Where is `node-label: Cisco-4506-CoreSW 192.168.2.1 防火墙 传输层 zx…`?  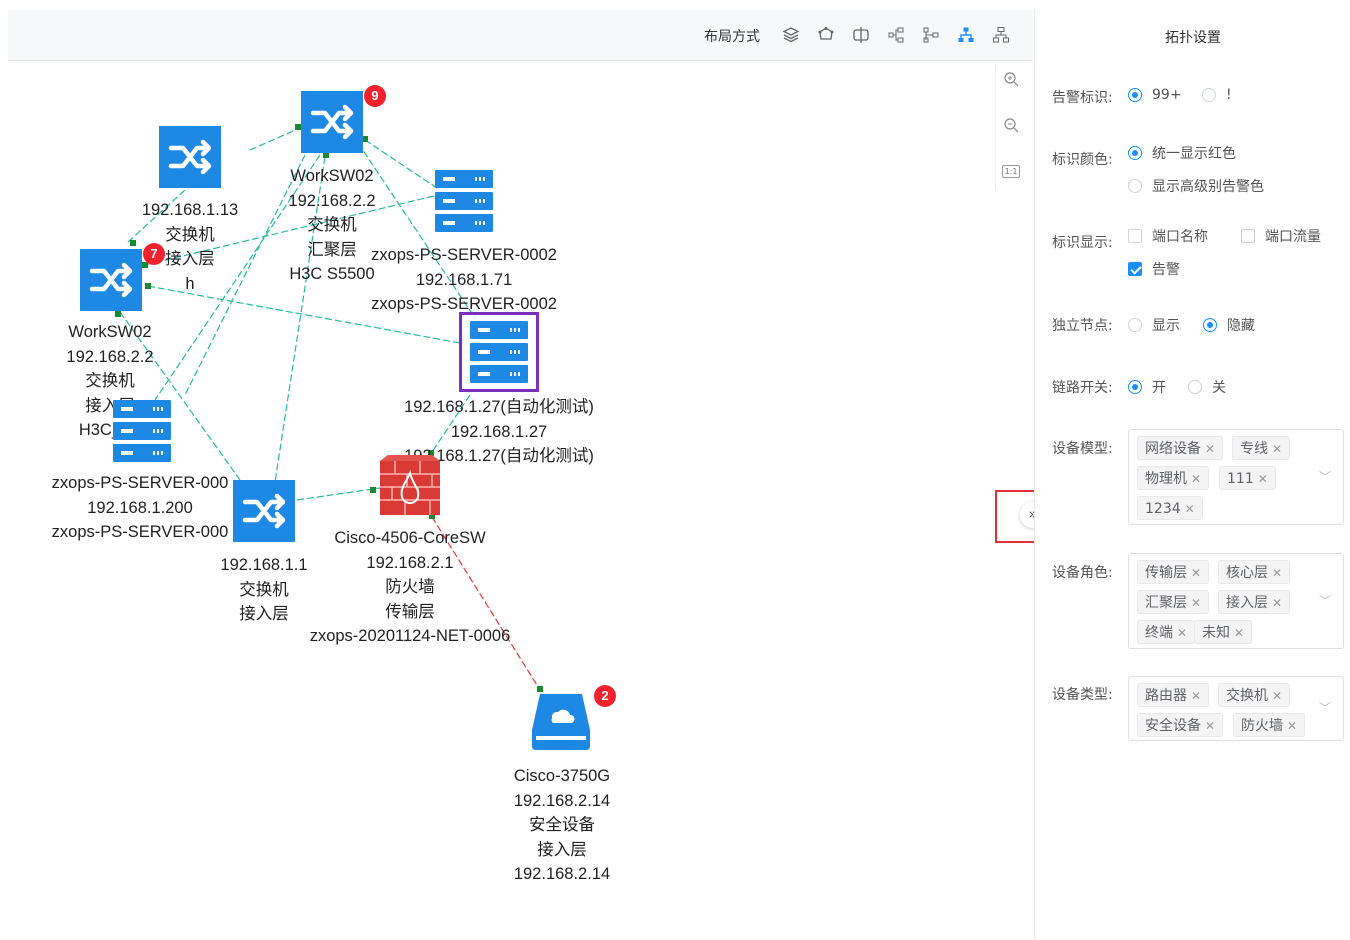
node-label: Cisco-4506-CoreSW 192.168.2.1 防火墙 传输层 zx… is located at coordinates (410, 587).